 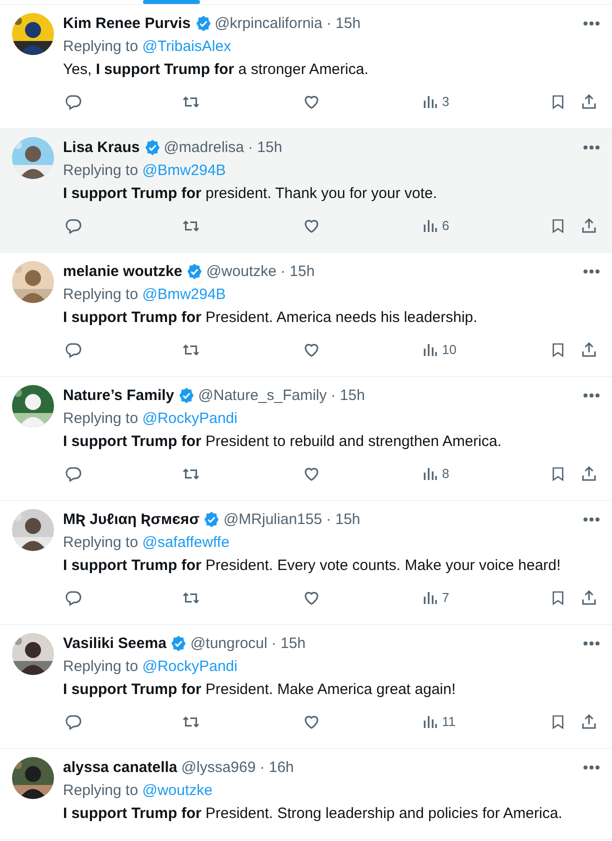 I want to click on display-name: alyssa canatella, so click(x=120, y=767).